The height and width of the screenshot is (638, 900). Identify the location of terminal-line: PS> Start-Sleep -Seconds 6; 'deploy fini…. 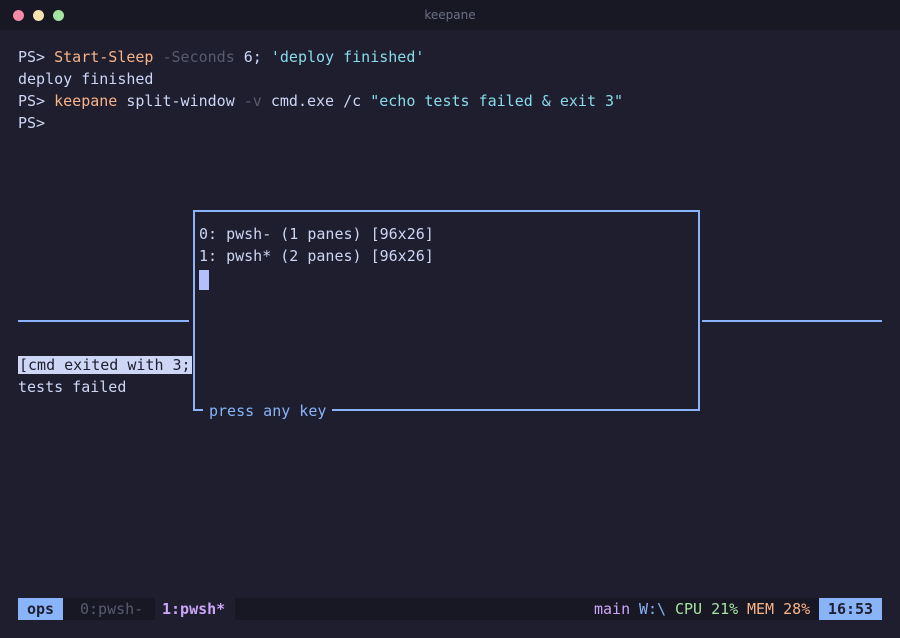
(221, 57).